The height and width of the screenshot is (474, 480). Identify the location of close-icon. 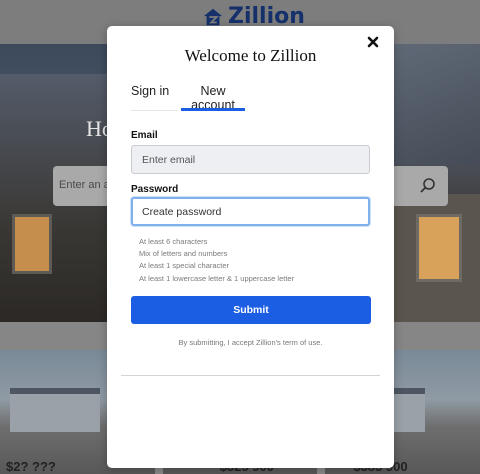
(373, 42).